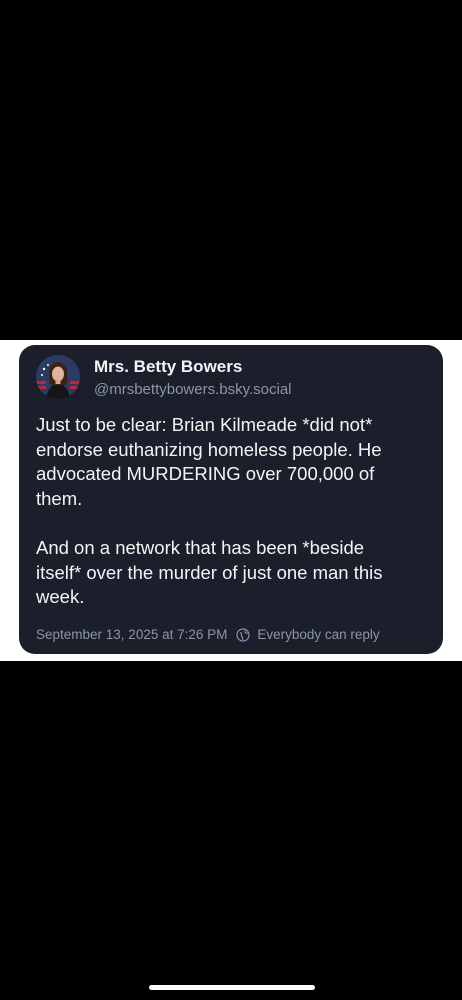  I want to click on avatar, so click(58, 377).